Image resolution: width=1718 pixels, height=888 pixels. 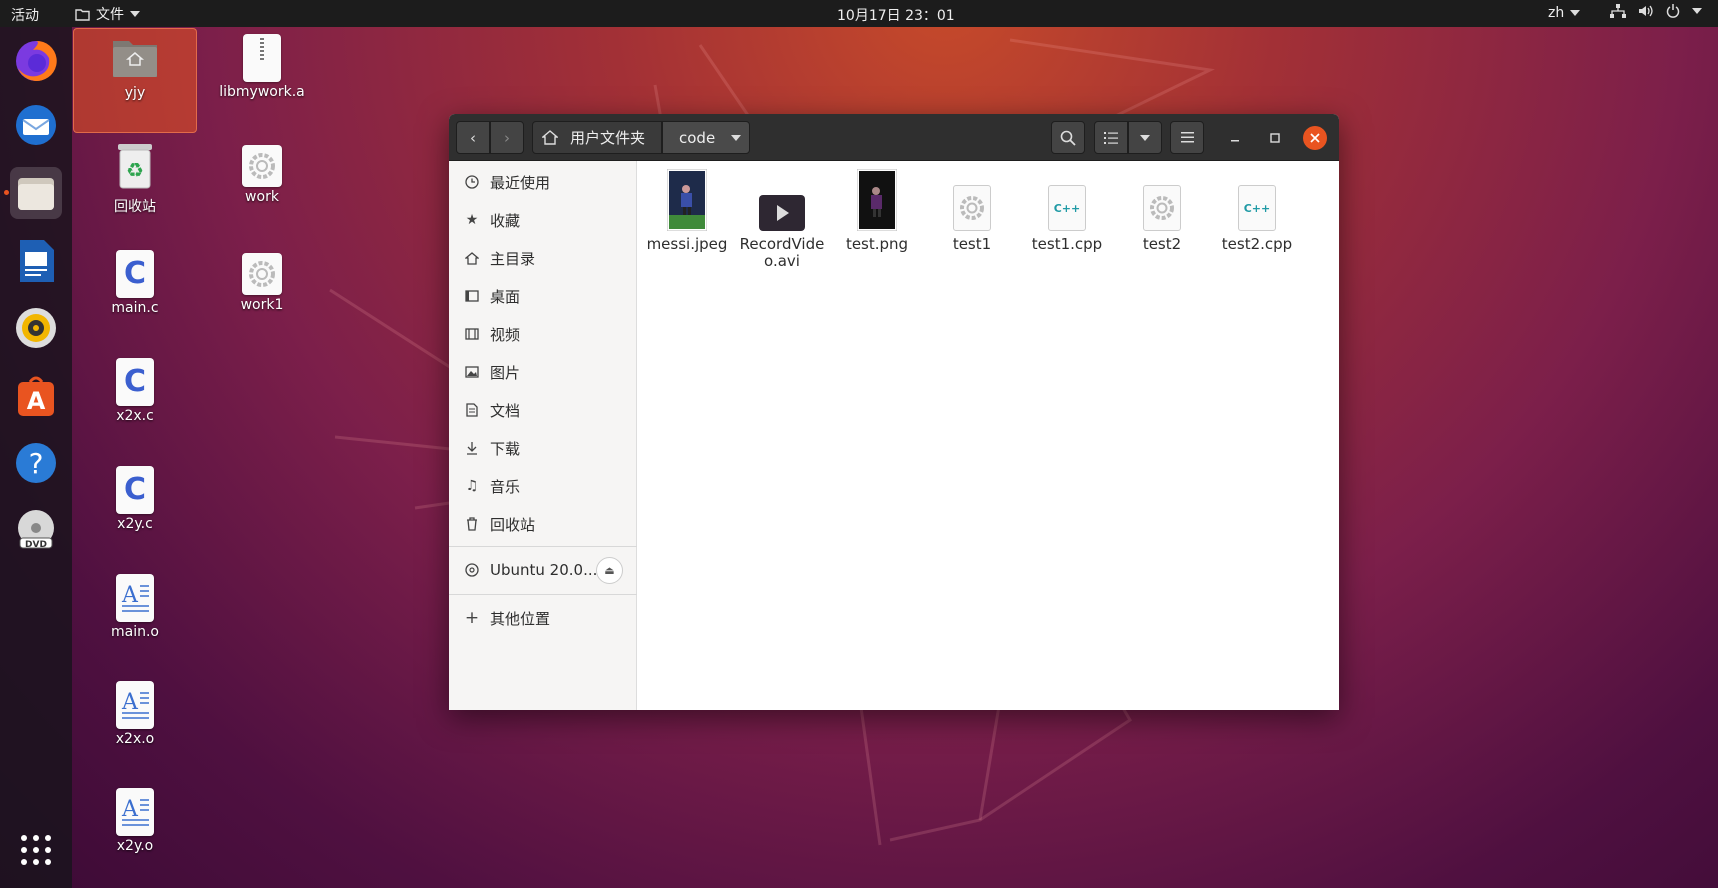 I want to click on path-segment-label: 用户文件夹, so click(x=608, y=138).